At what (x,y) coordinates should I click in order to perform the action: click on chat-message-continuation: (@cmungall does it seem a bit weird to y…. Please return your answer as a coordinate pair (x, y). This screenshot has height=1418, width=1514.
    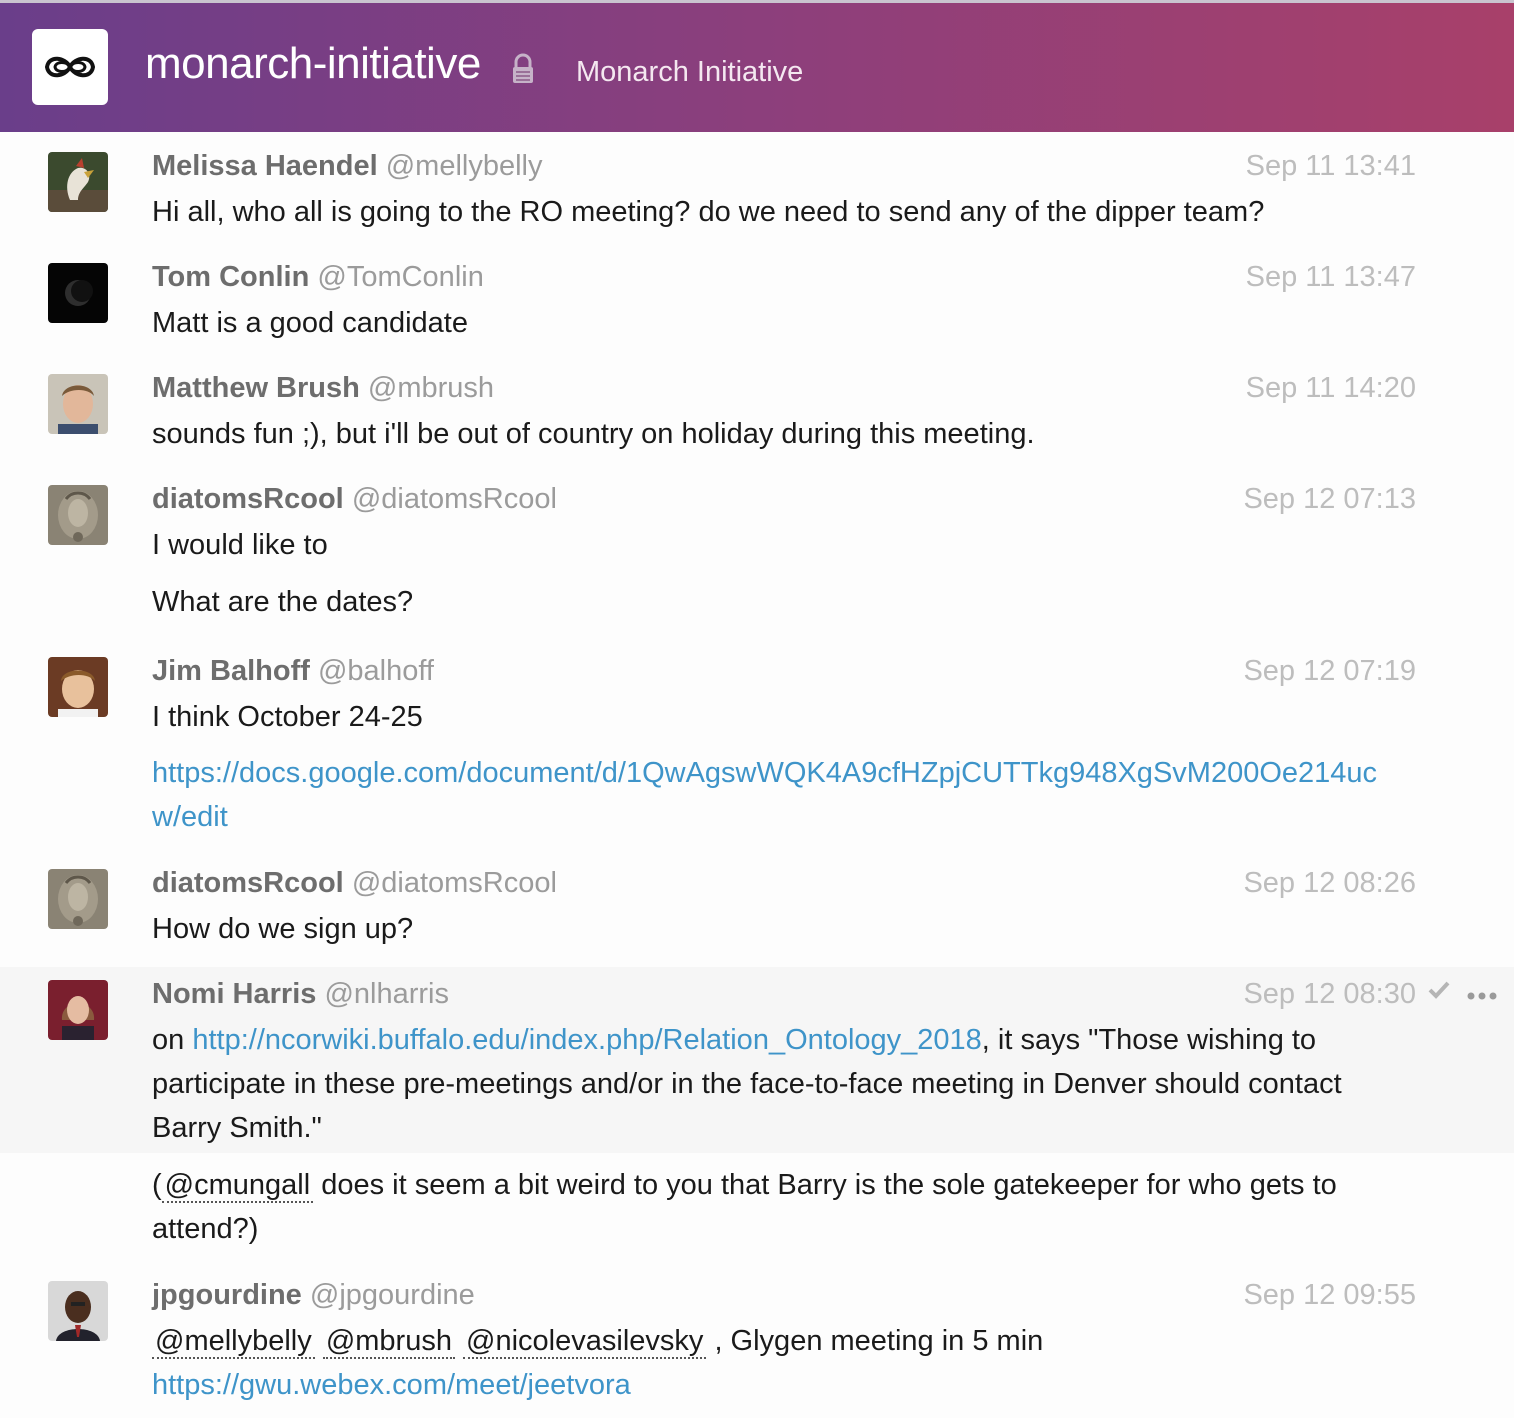
    Looking at the image, I should click on (757, 1213).